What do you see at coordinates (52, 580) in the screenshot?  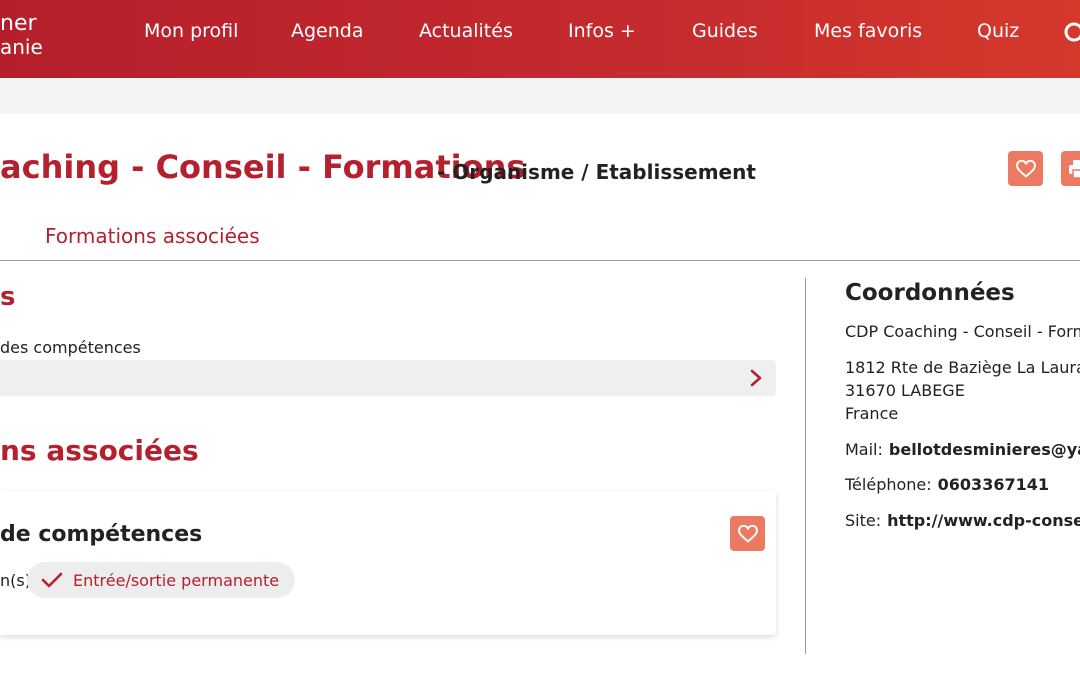 I see `check-icon` at bounding box center [52, 580].